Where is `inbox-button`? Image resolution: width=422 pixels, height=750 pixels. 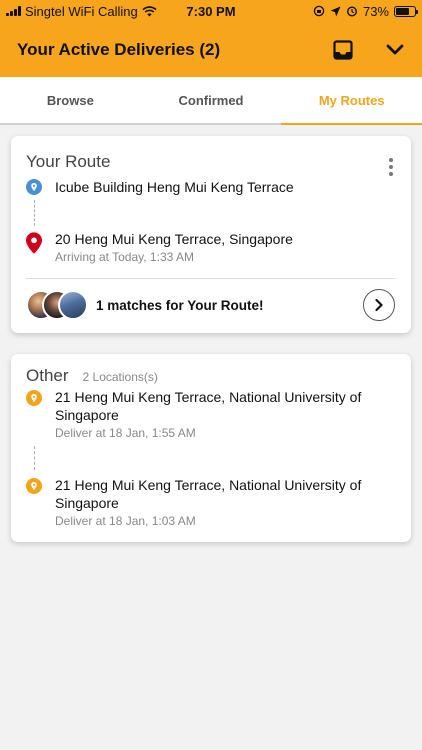
inbox-button is located at coordinates (343, 50).